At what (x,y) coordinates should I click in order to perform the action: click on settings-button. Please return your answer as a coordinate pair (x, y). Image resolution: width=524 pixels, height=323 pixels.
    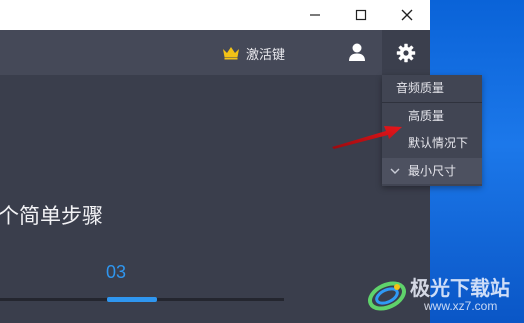
    Looking at the image, I should click on (406, 52).